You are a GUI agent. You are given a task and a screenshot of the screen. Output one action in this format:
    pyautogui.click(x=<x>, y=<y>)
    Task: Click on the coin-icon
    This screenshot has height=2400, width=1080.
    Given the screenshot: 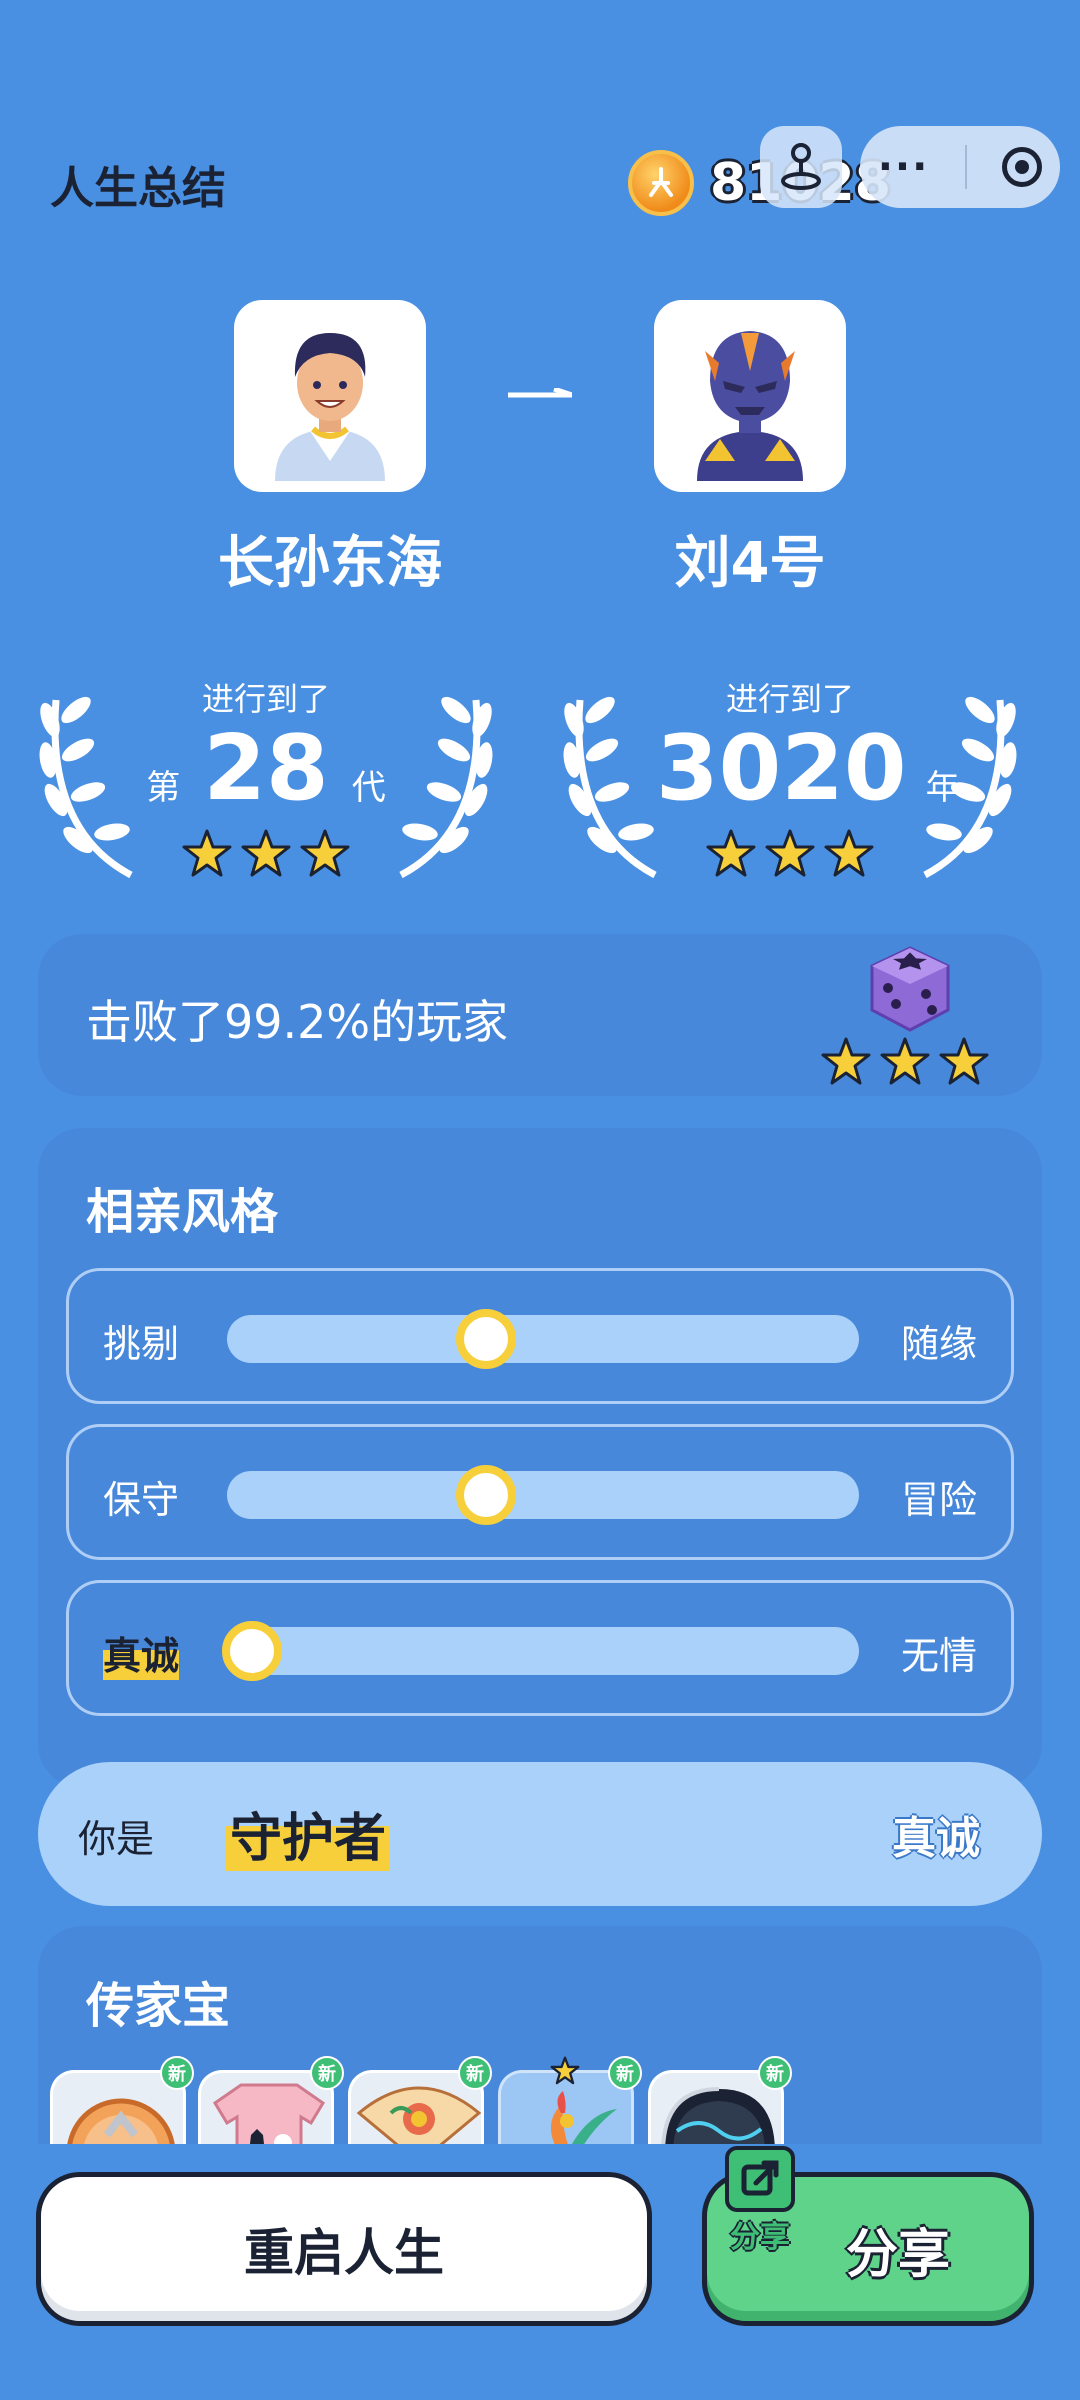 What is the action you would take?
    pyautogui.click(x=661, y=183)
    